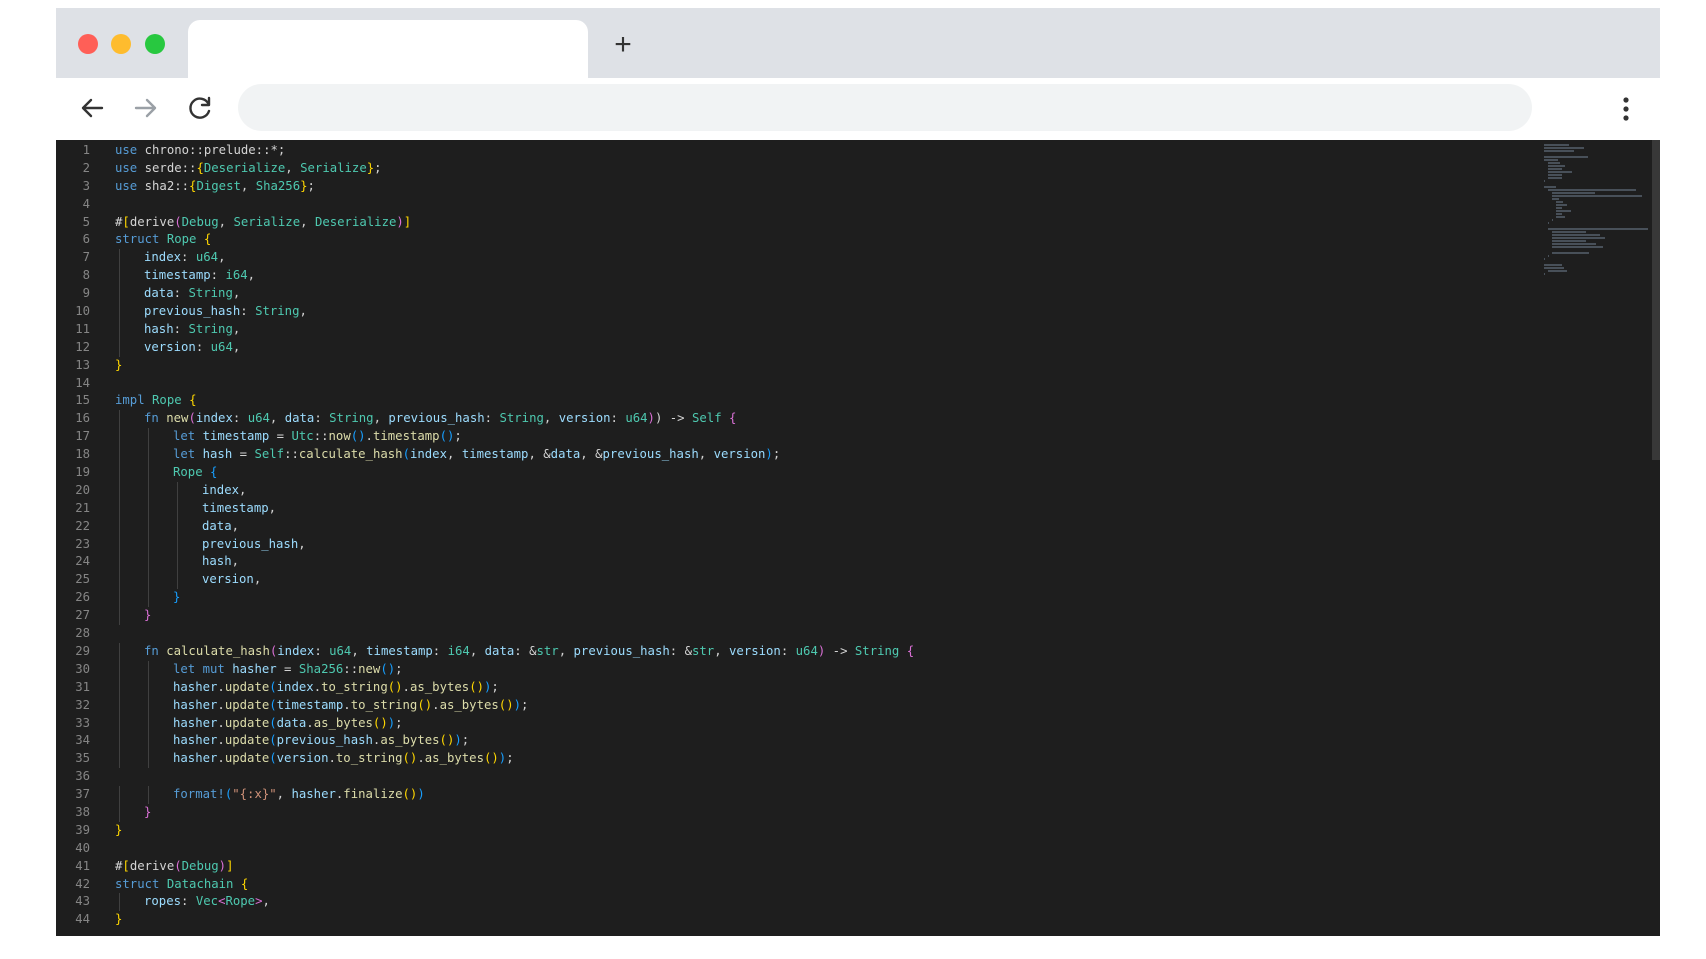 The height and width of the screenshot is (959, 1706). I want to click on code-line: 21 timestamp,, so click(796, 508).